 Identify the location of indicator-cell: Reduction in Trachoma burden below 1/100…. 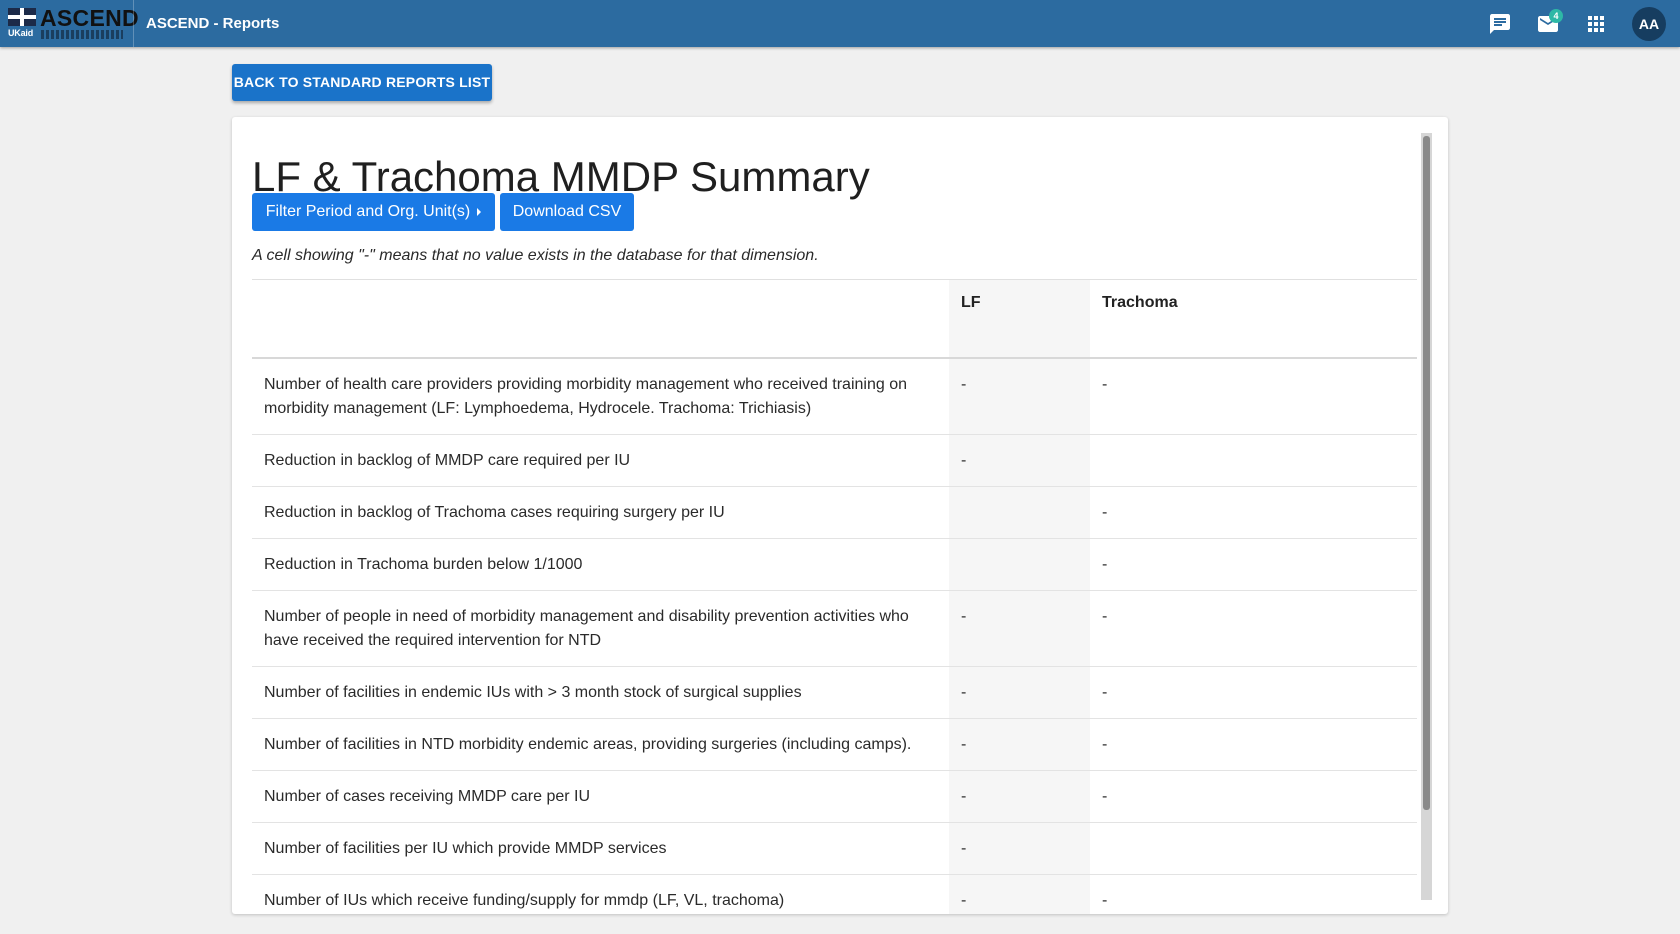
(423, 564).